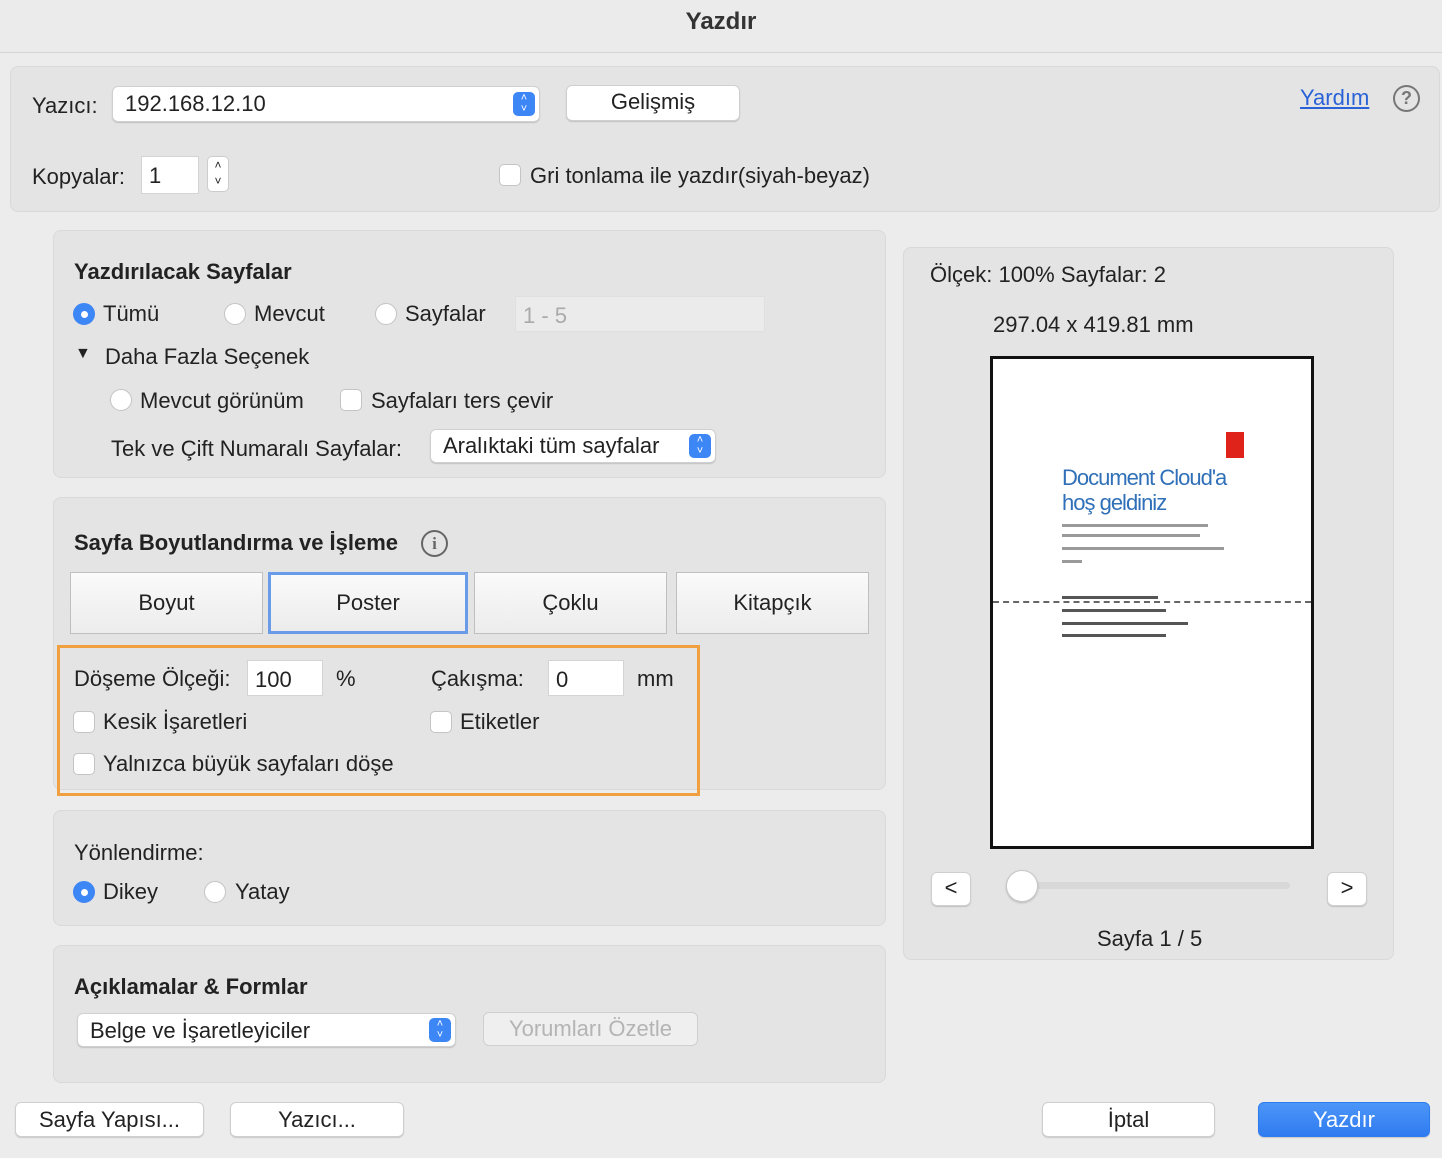  I want to click on percent-label: %, so click(346, 678).